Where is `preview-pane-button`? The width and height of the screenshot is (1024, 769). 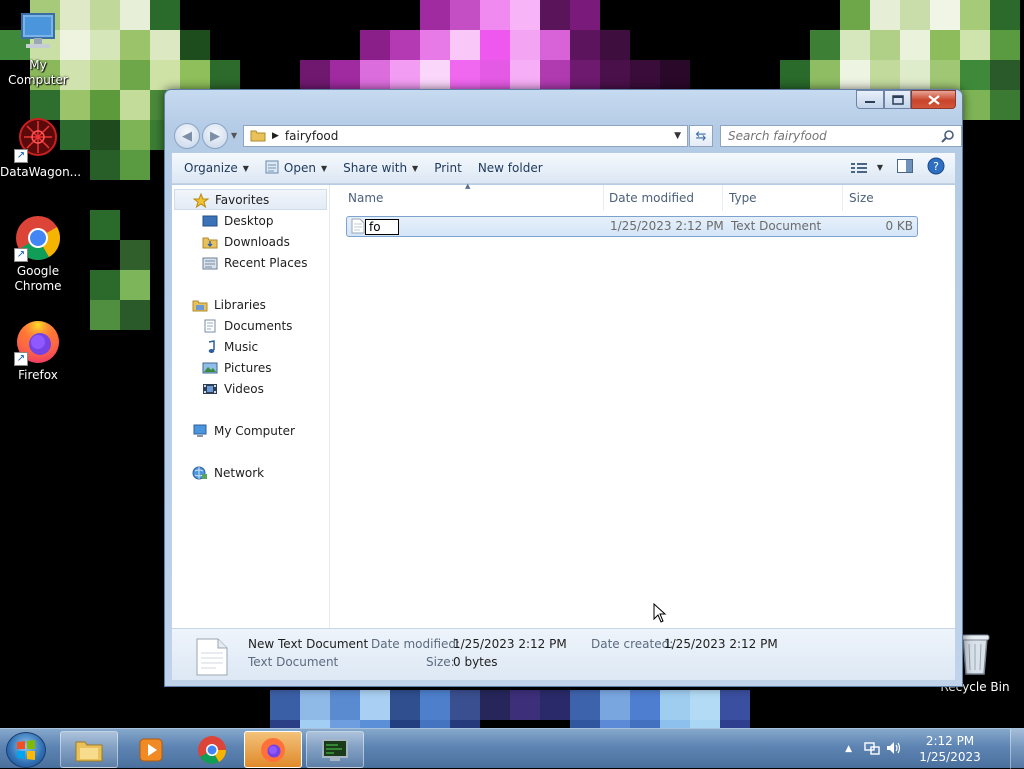
preview-pane-button is located at coordinates (905, 167).